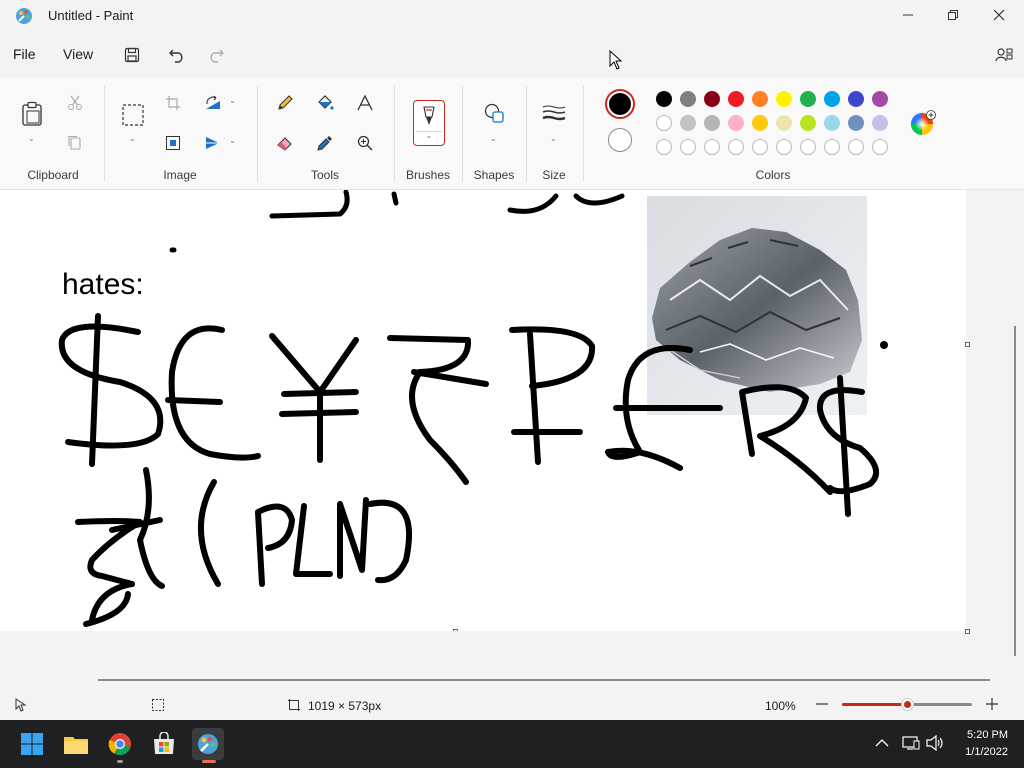  Describe the element at coordinates (208, 745) in the screenshot. I see `paint-taskbar-icon` at that location.